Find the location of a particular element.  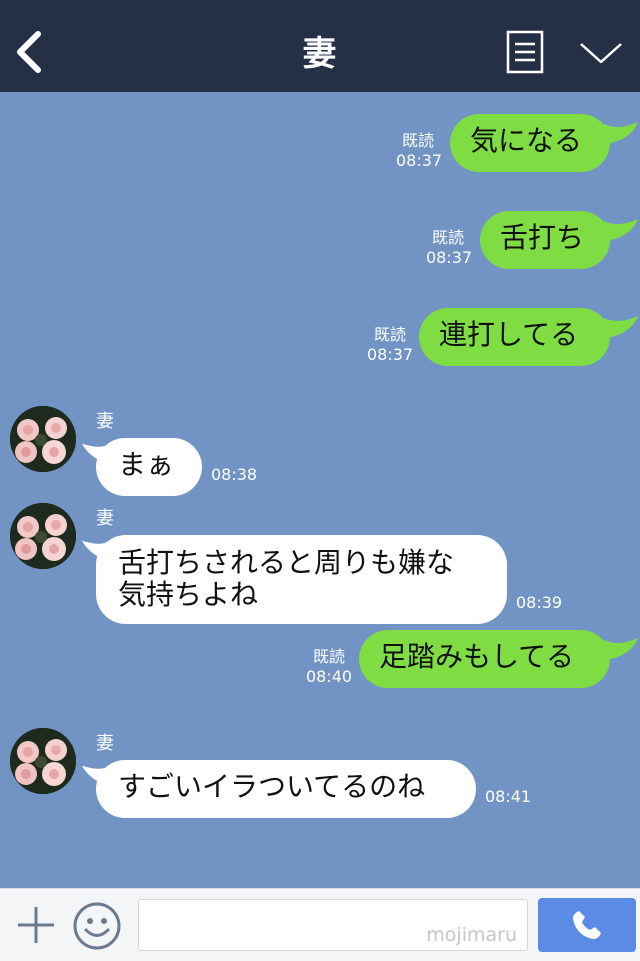

message-time: 08:41 is located at coordinates (508, 796).